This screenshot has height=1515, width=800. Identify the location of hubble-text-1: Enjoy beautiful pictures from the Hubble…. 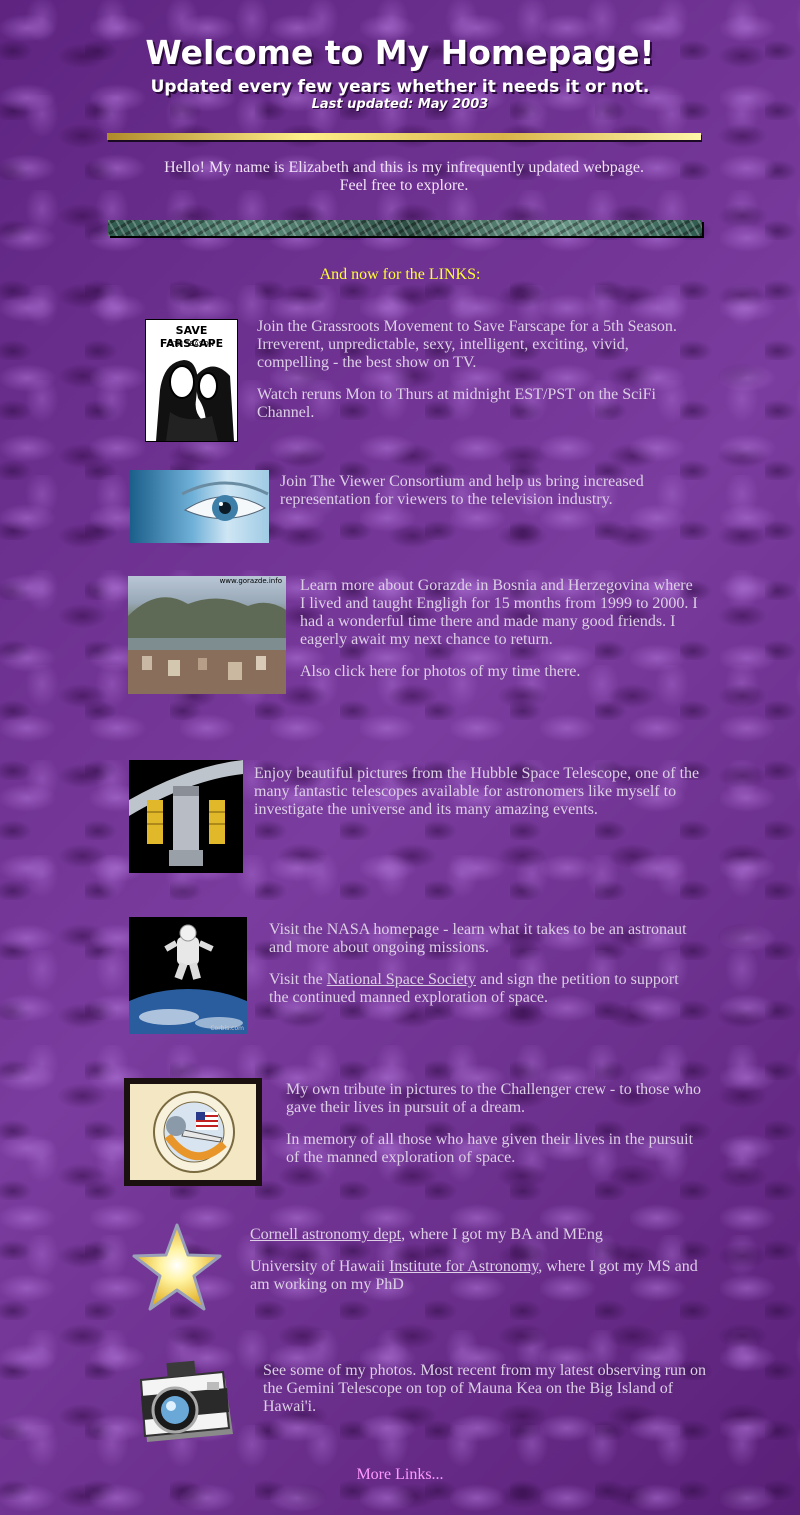
(484, 792).